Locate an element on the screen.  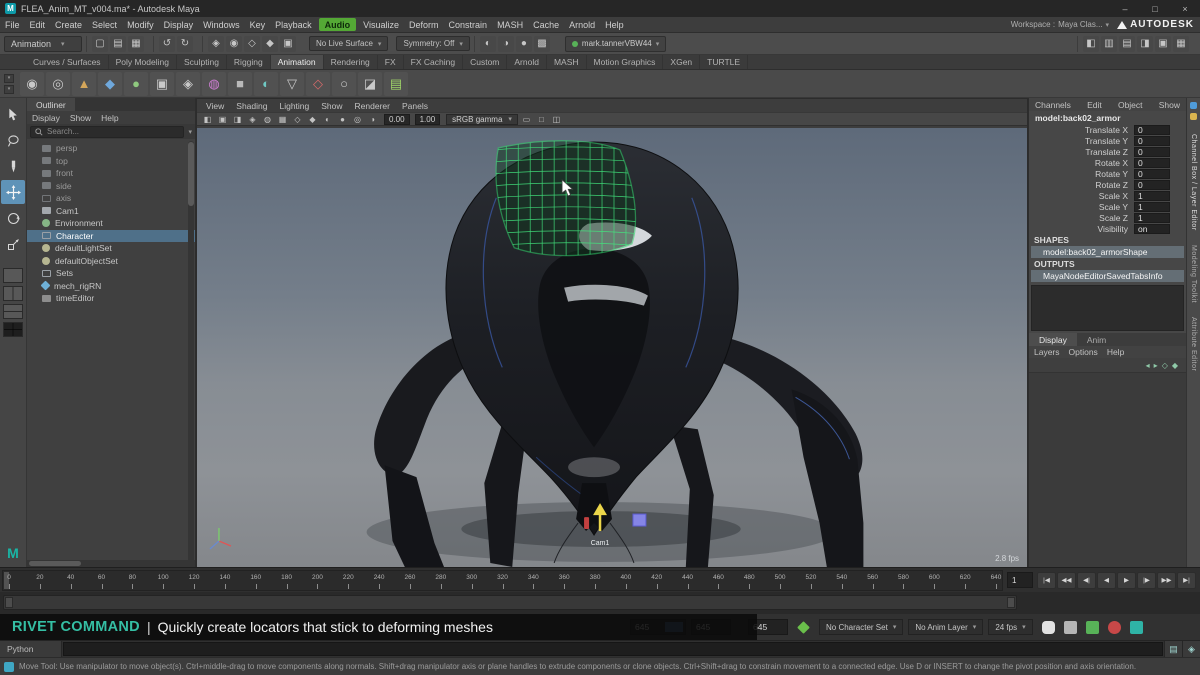
empty-layer-icon: ◇ is located at coordinates (1165, 365).